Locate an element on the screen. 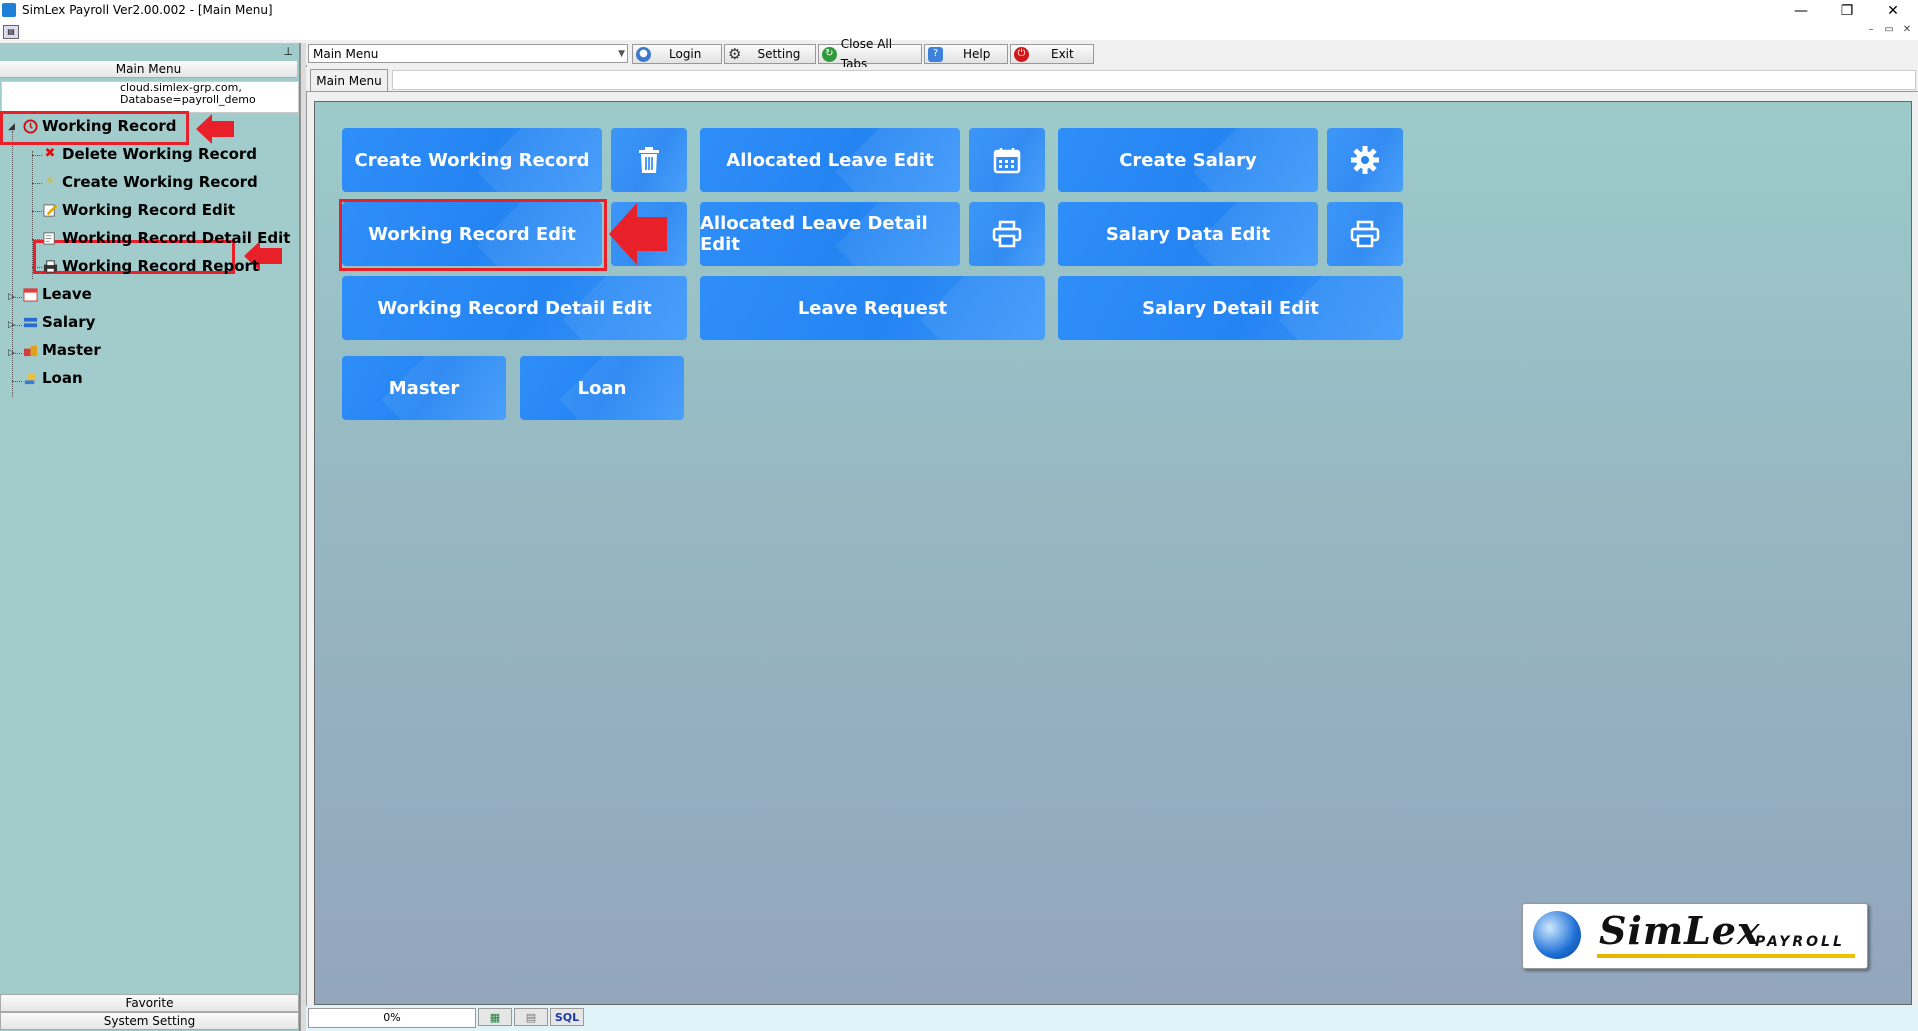 This screenshot has height=1031, width=1918. working-record-detail-edit-tile: Working Record Detail Edit is located at coordinates (514, 308).